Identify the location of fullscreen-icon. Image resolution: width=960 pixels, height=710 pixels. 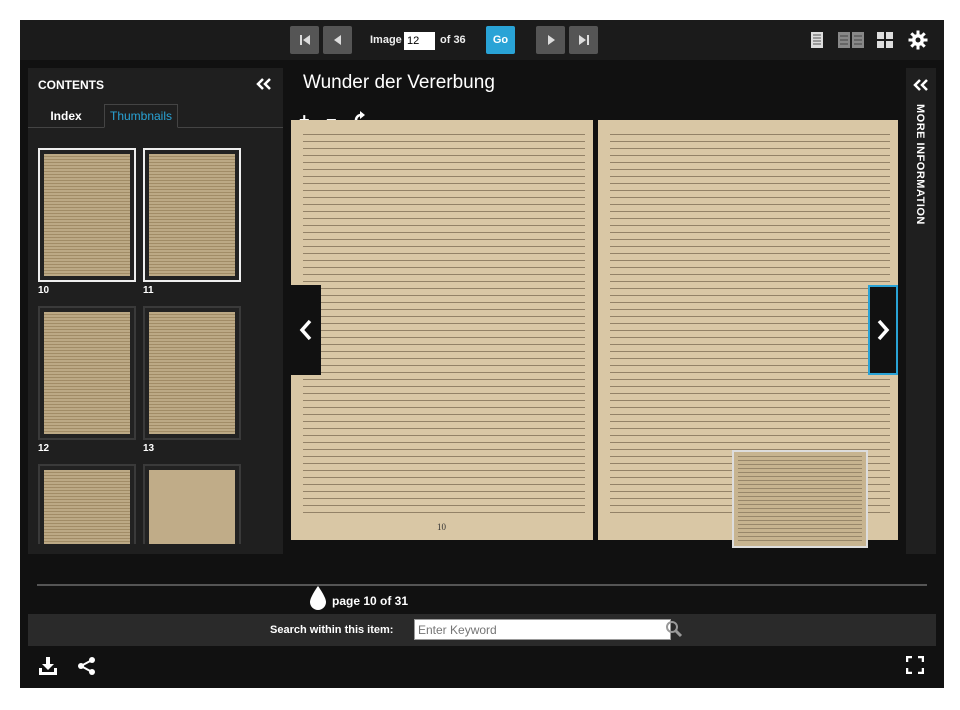
(915, 665).